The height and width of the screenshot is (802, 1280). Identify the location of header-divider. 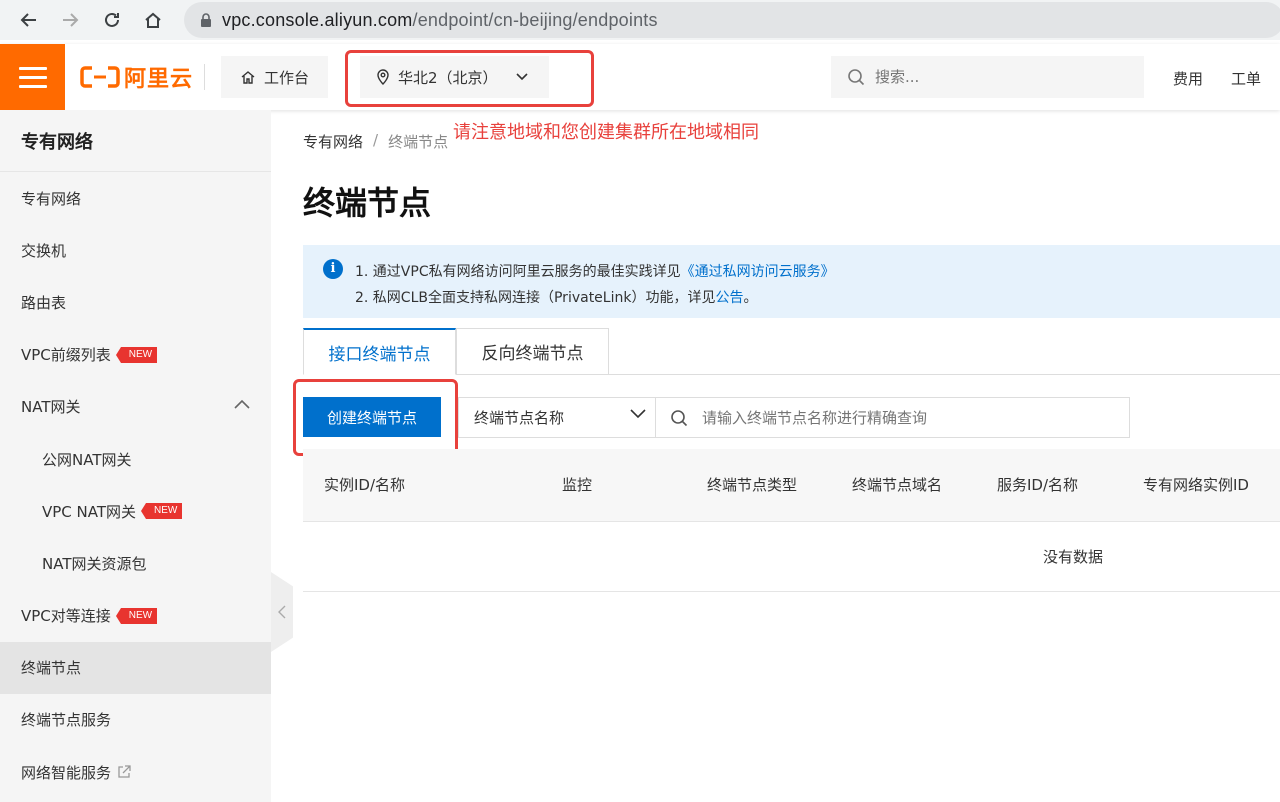
(204, 77).